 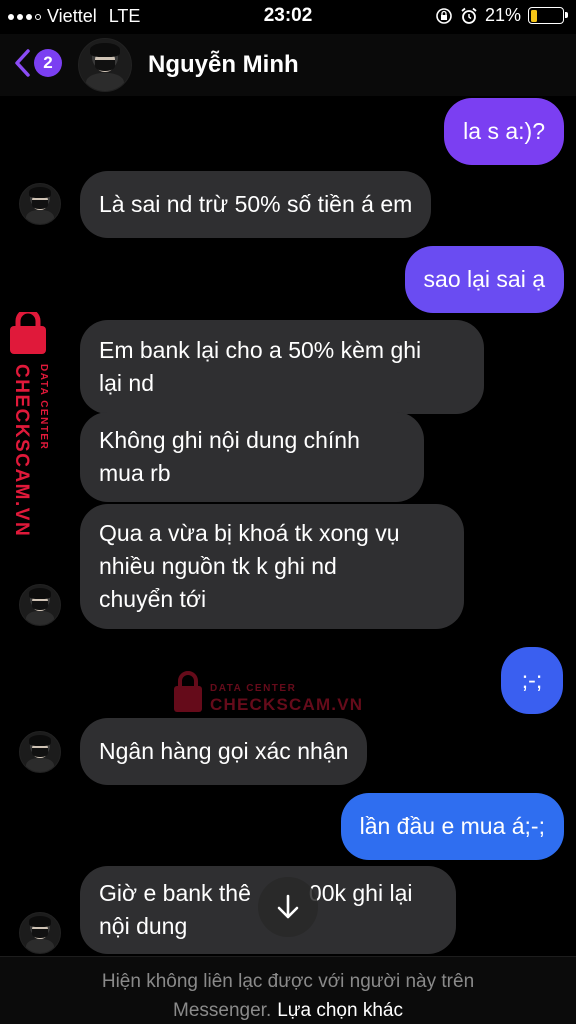 What do you see at coordinates (288, 17) in the screenshot?
I see `status-bar: Viettel LTE 23:02 21%` at bounding box center [288, 17].